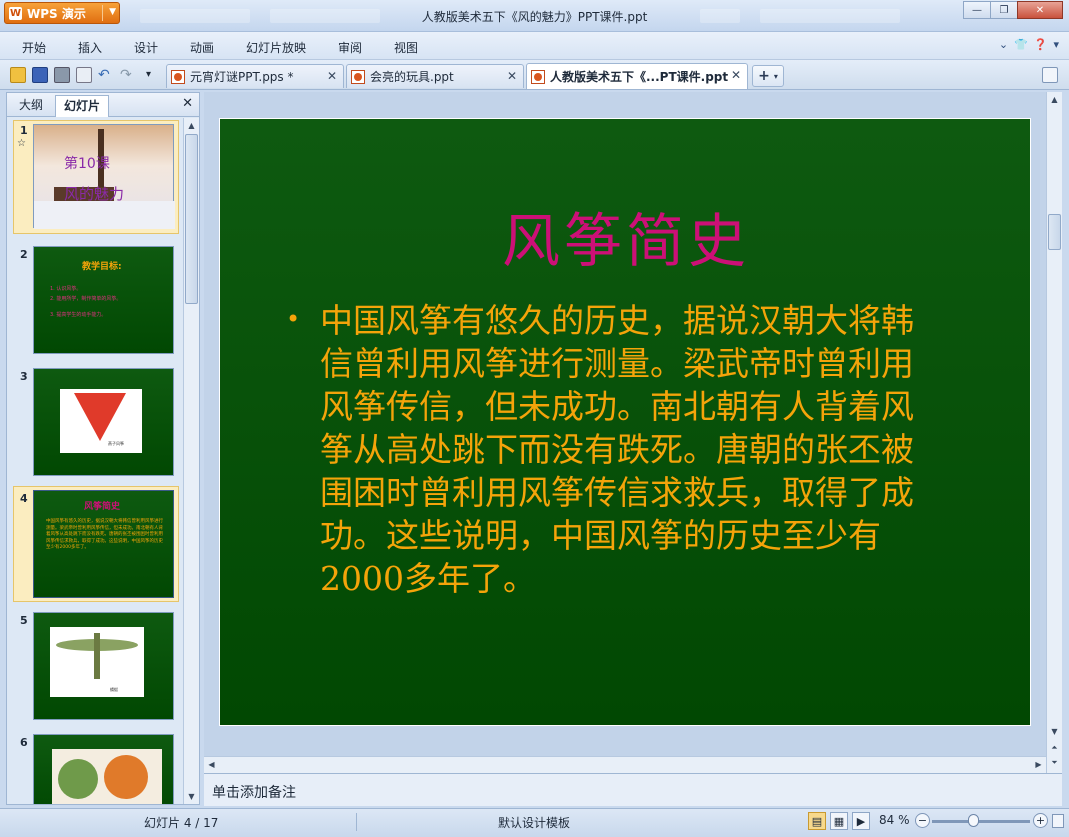 The width and height of the screenshot is (1069, 837). Describe the element at coordinates (894, 820) in the screenshot. I see `zoom-level: 84 %` at that location.